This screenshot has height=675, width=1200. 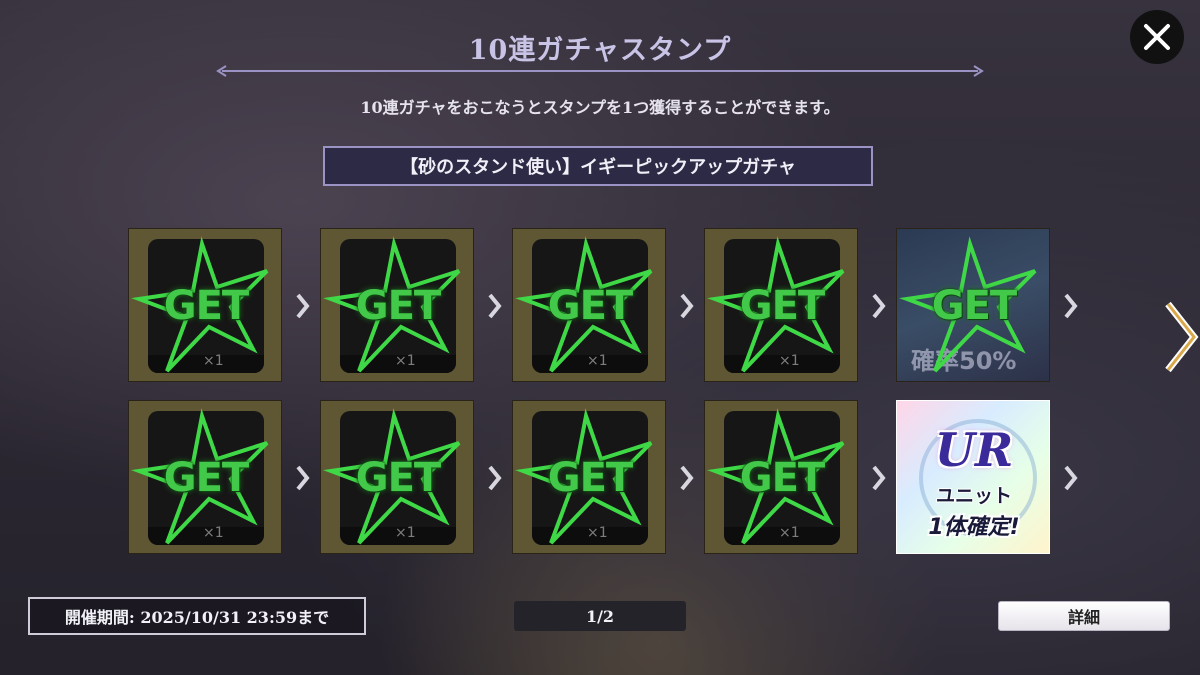 I want to click on stamp-slot-1: ×1 GET, so click(x=205, y=305).